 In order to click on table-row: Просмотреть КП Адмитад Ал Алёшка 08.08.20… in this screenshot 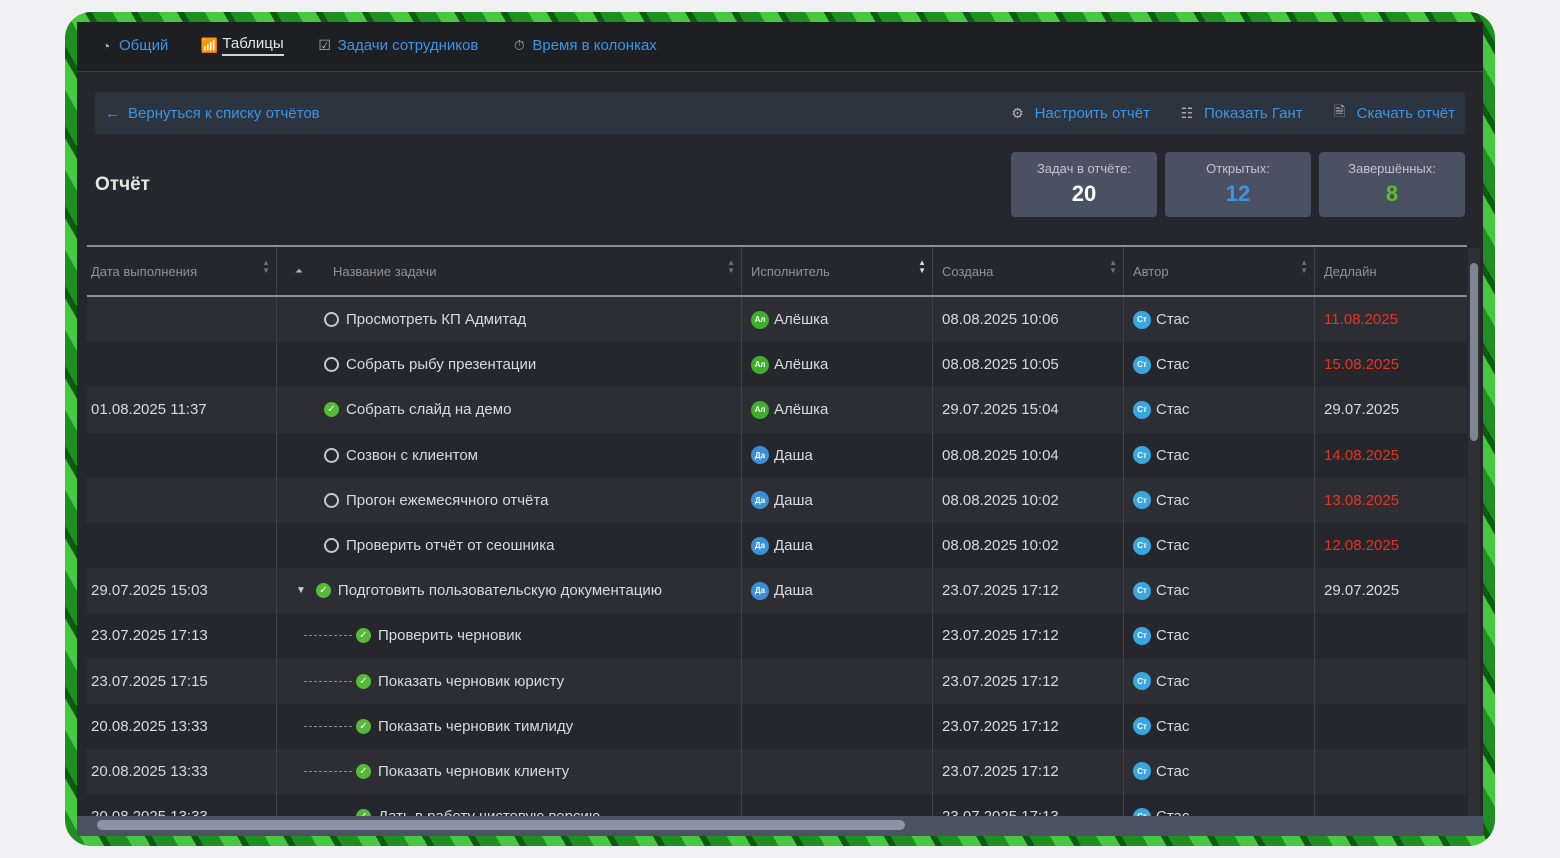, I will do `click(777, 320)`.